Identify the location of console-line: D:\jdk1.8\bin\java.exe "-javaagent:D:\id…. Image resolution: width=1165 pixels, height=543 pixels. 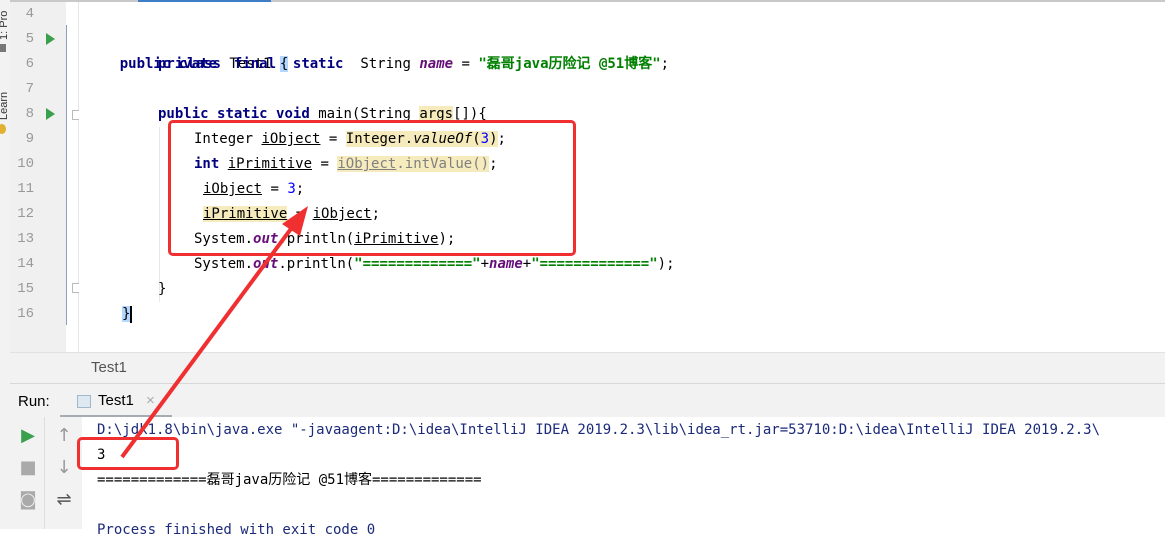
(599, 430).